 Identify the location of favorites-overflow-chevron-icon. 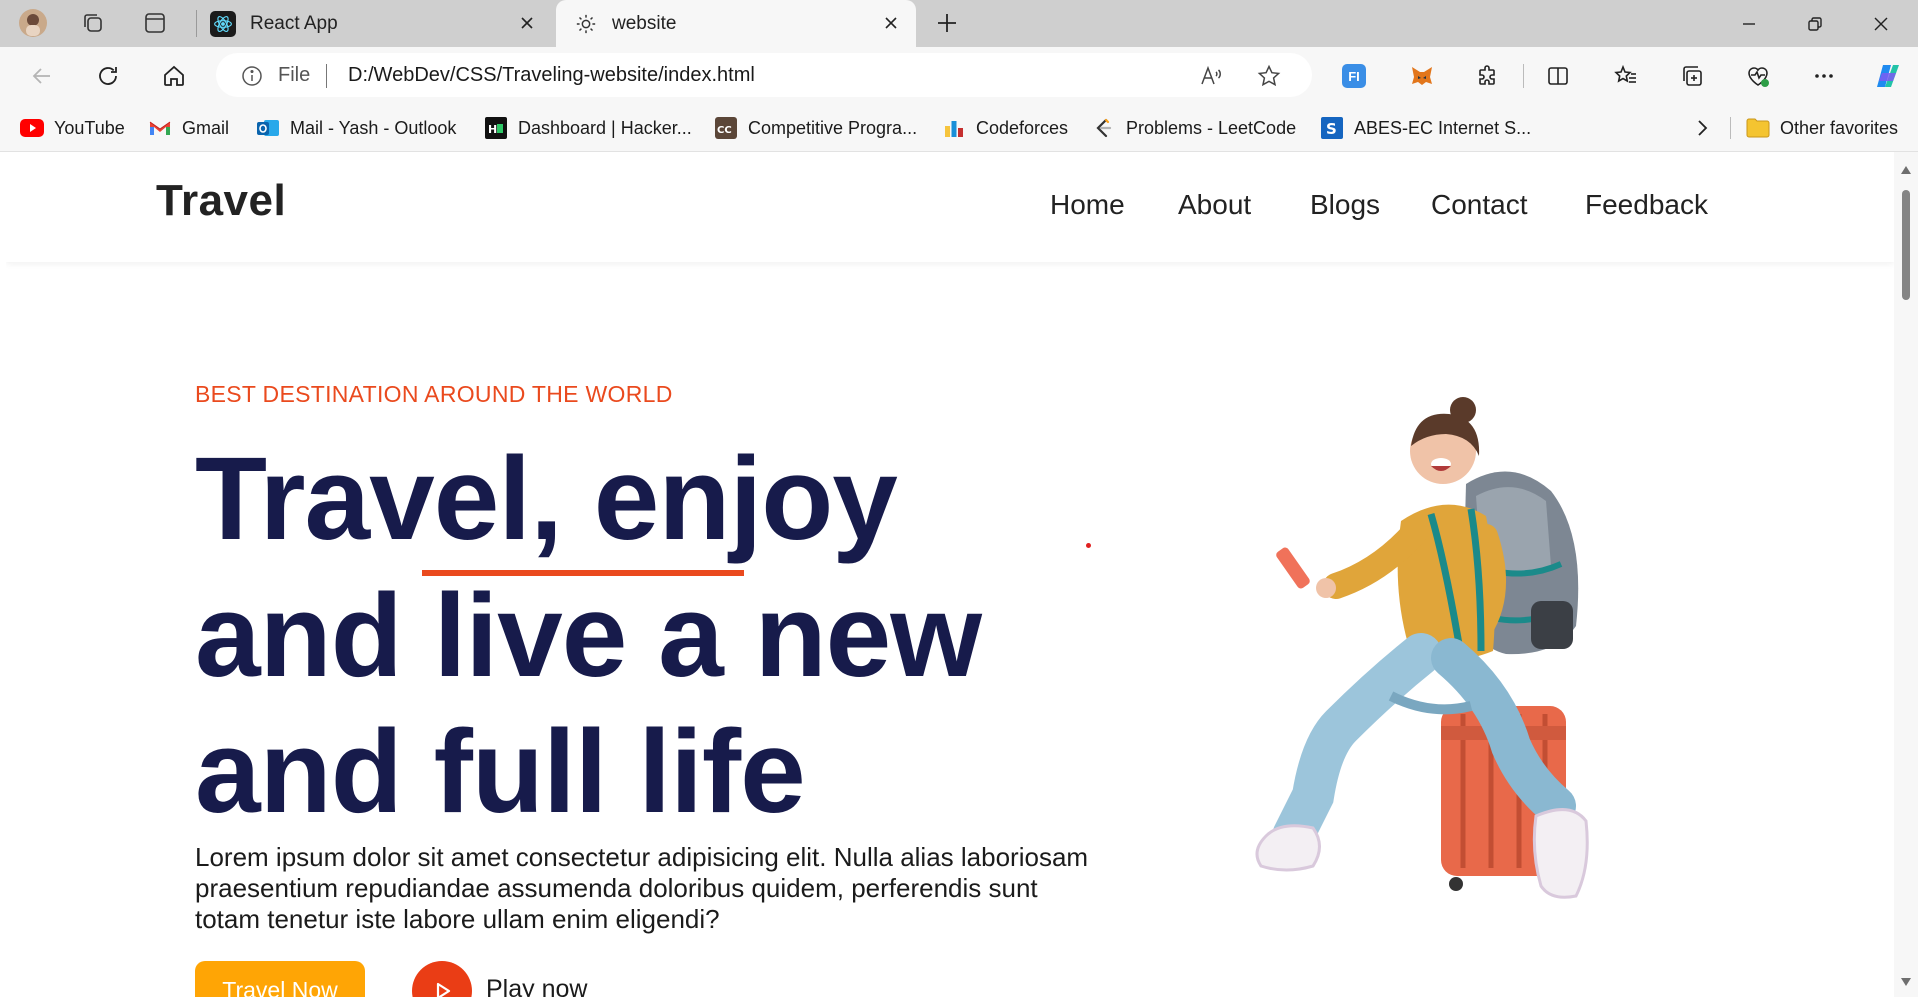
(1702, 128).